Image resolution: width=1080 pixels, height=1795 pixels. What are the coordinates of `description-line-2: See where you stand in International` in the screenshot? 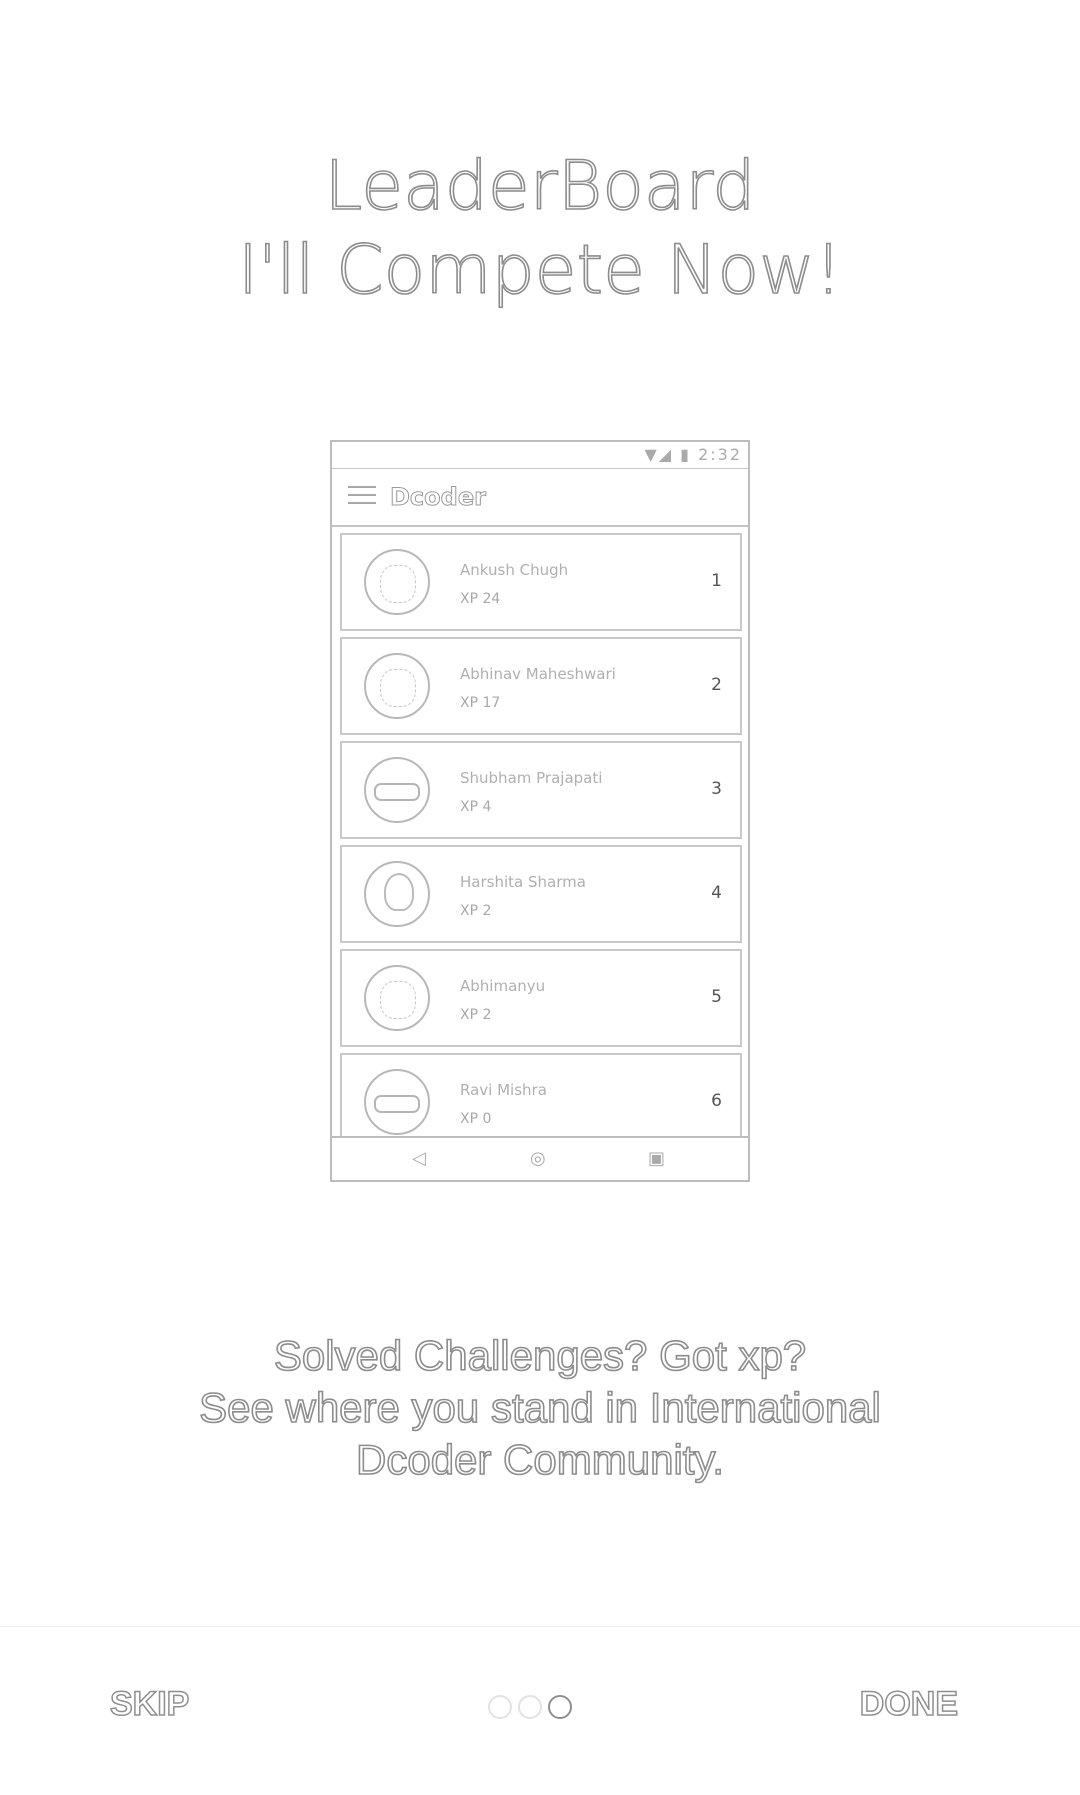 It's located at (539, 1407).